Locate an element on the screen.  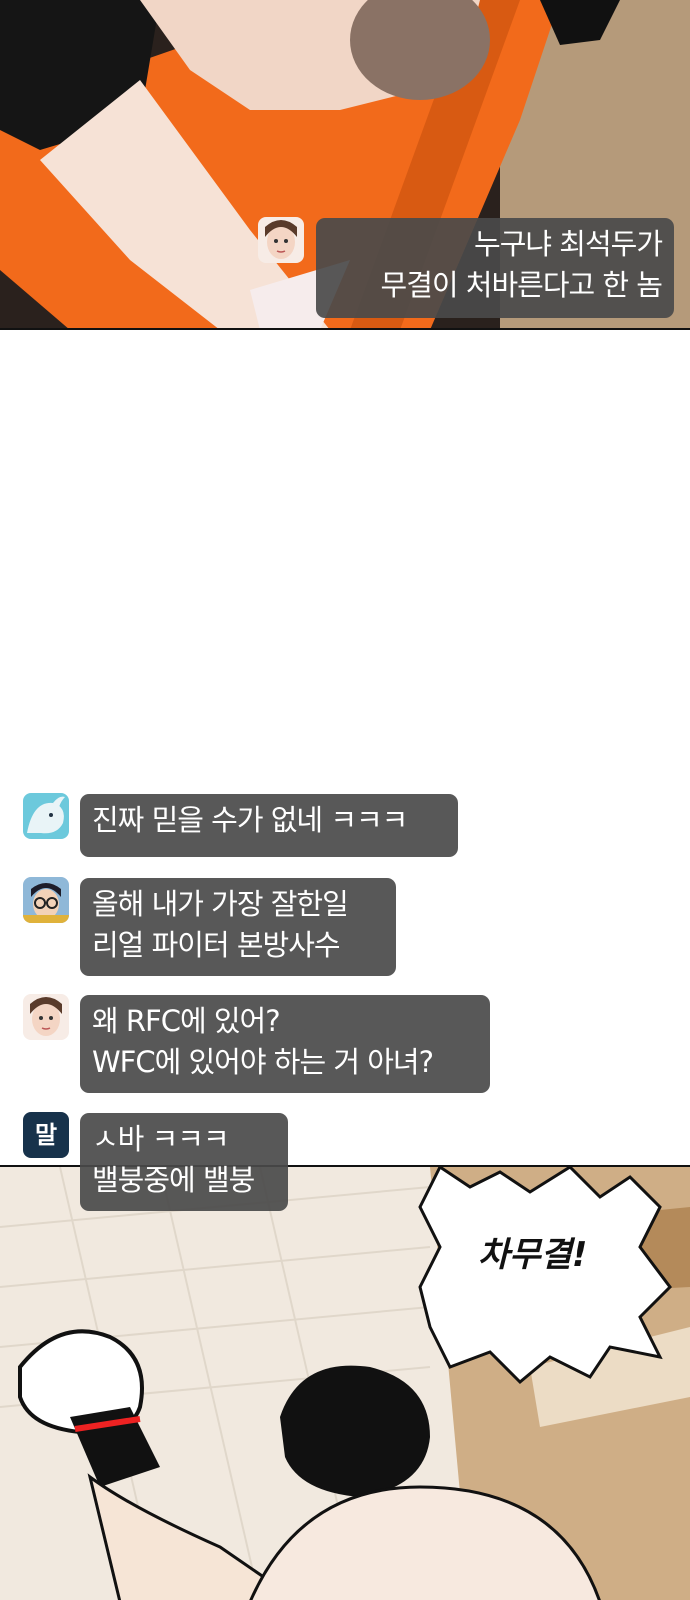
chat-bubble: 왜 RFC에 있어? WFC에 있어야 하는 거 아녀? is located at coordinates (285, 1044).